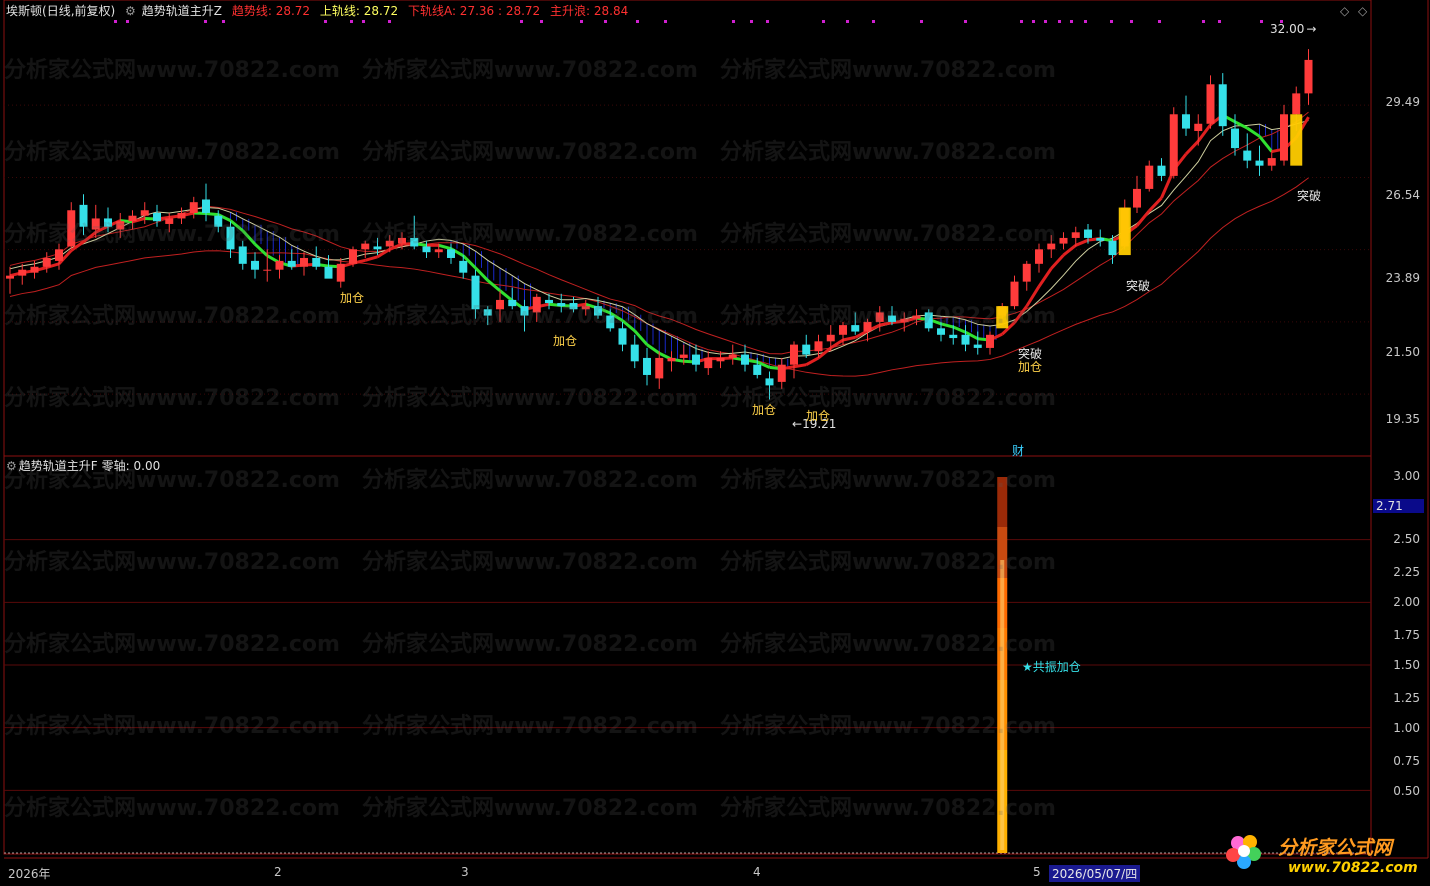  What do you see at coordinates (278, 872) in the screenshot?
I see `x-tick: 2` at bounding box center [278, 872].